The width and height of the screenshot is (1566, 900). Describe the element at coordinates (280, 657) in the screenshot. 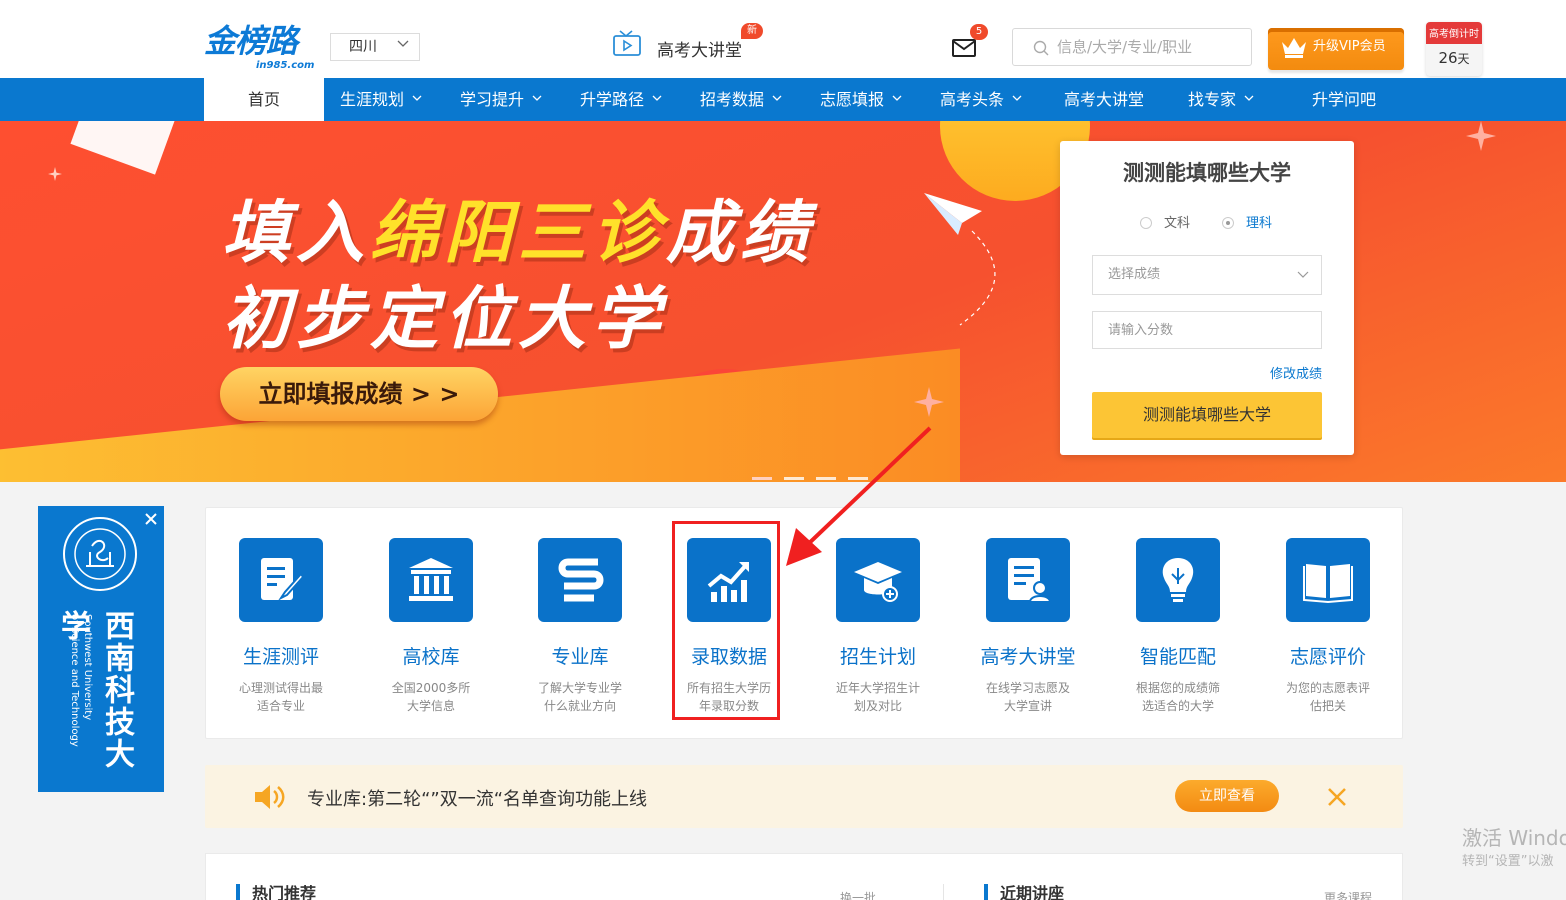

I see `feature-title: 生涯测评` at that location.